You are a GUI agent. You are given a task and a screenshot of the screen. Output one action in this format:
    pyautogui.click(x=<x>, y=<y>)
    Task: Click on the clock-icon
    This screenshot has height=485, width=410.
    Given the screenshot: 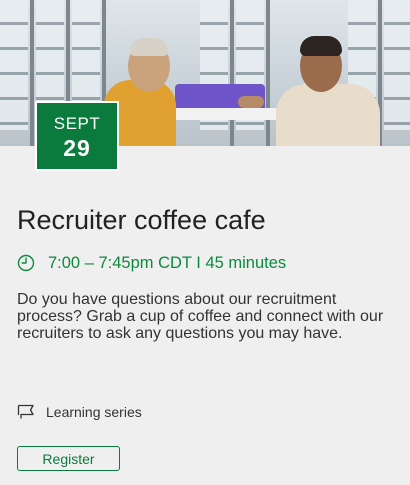 What is the action you would take?
    pyautogui.click(x=26, y=263)
    